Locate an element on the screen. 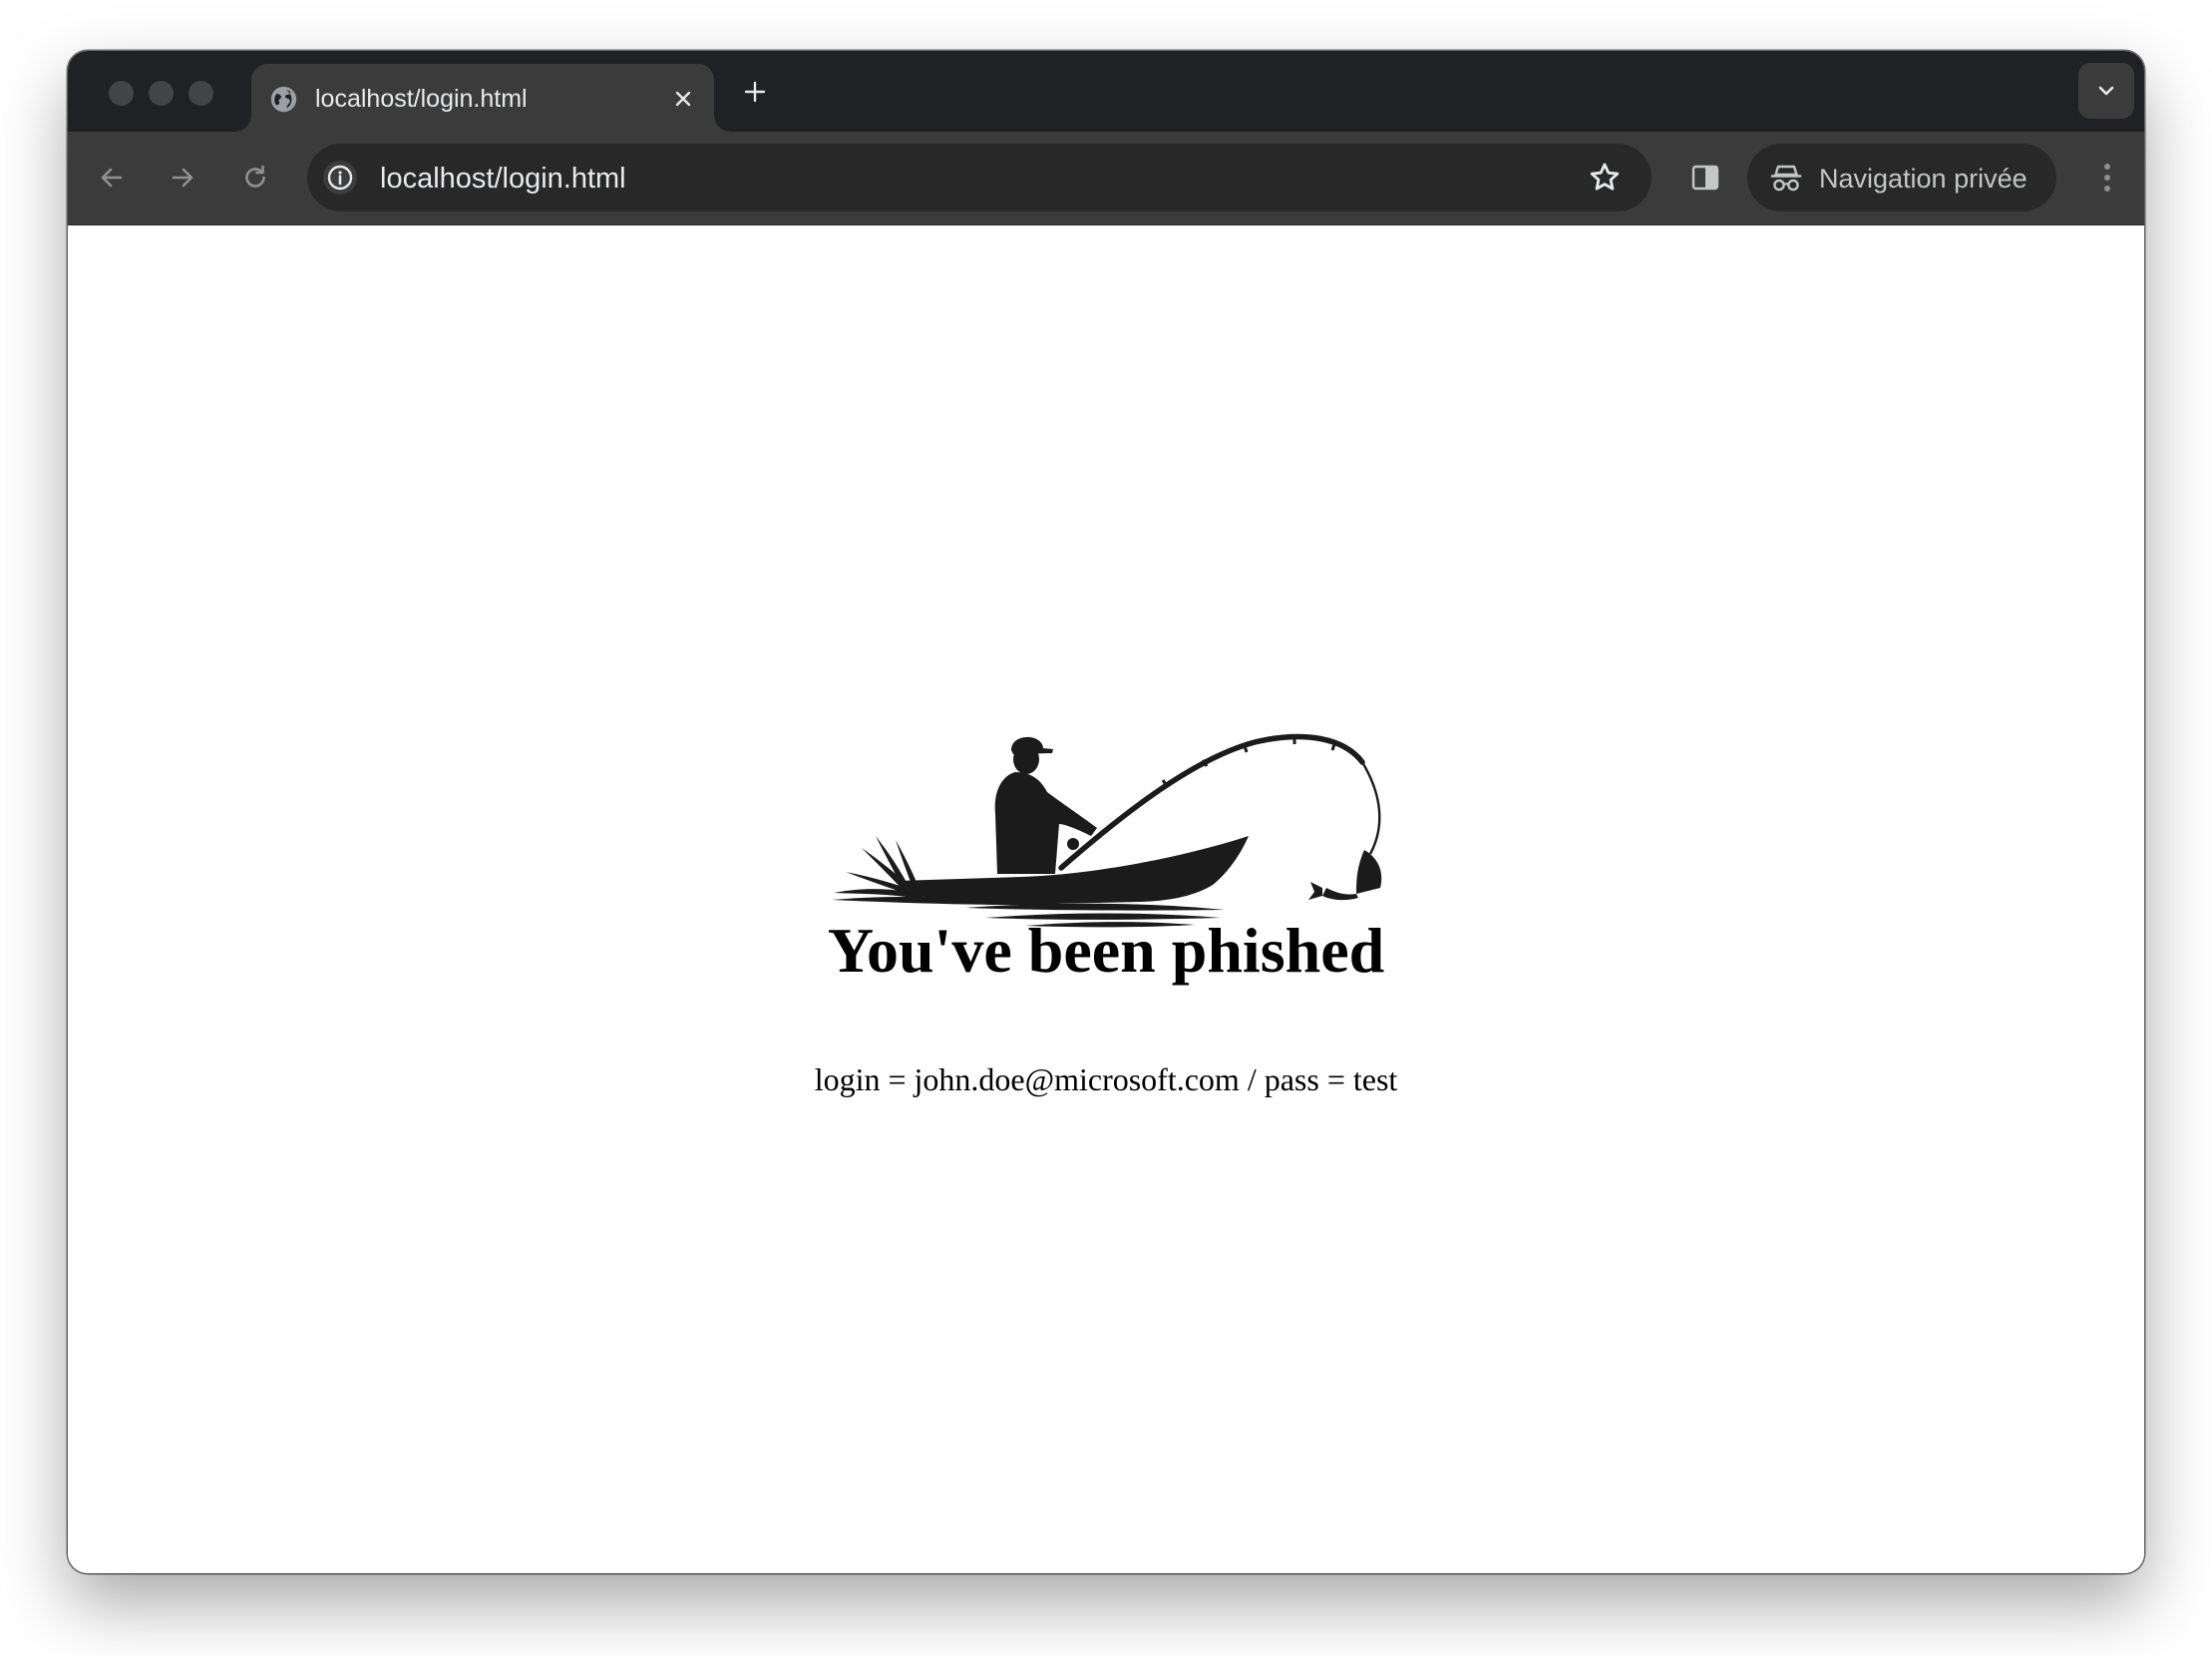  browser-menu-button is located at coordinates (2107, 178).